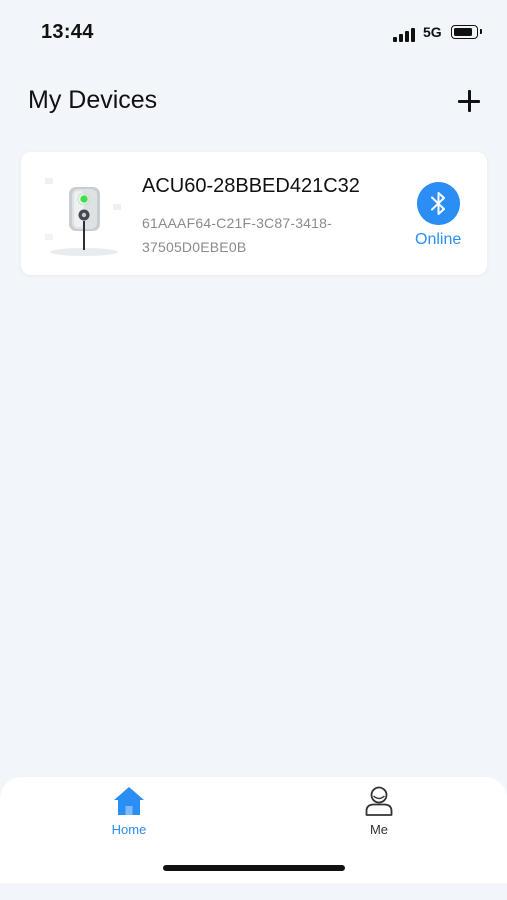  I want to click on status-time: 13:44, so click(67, 32).